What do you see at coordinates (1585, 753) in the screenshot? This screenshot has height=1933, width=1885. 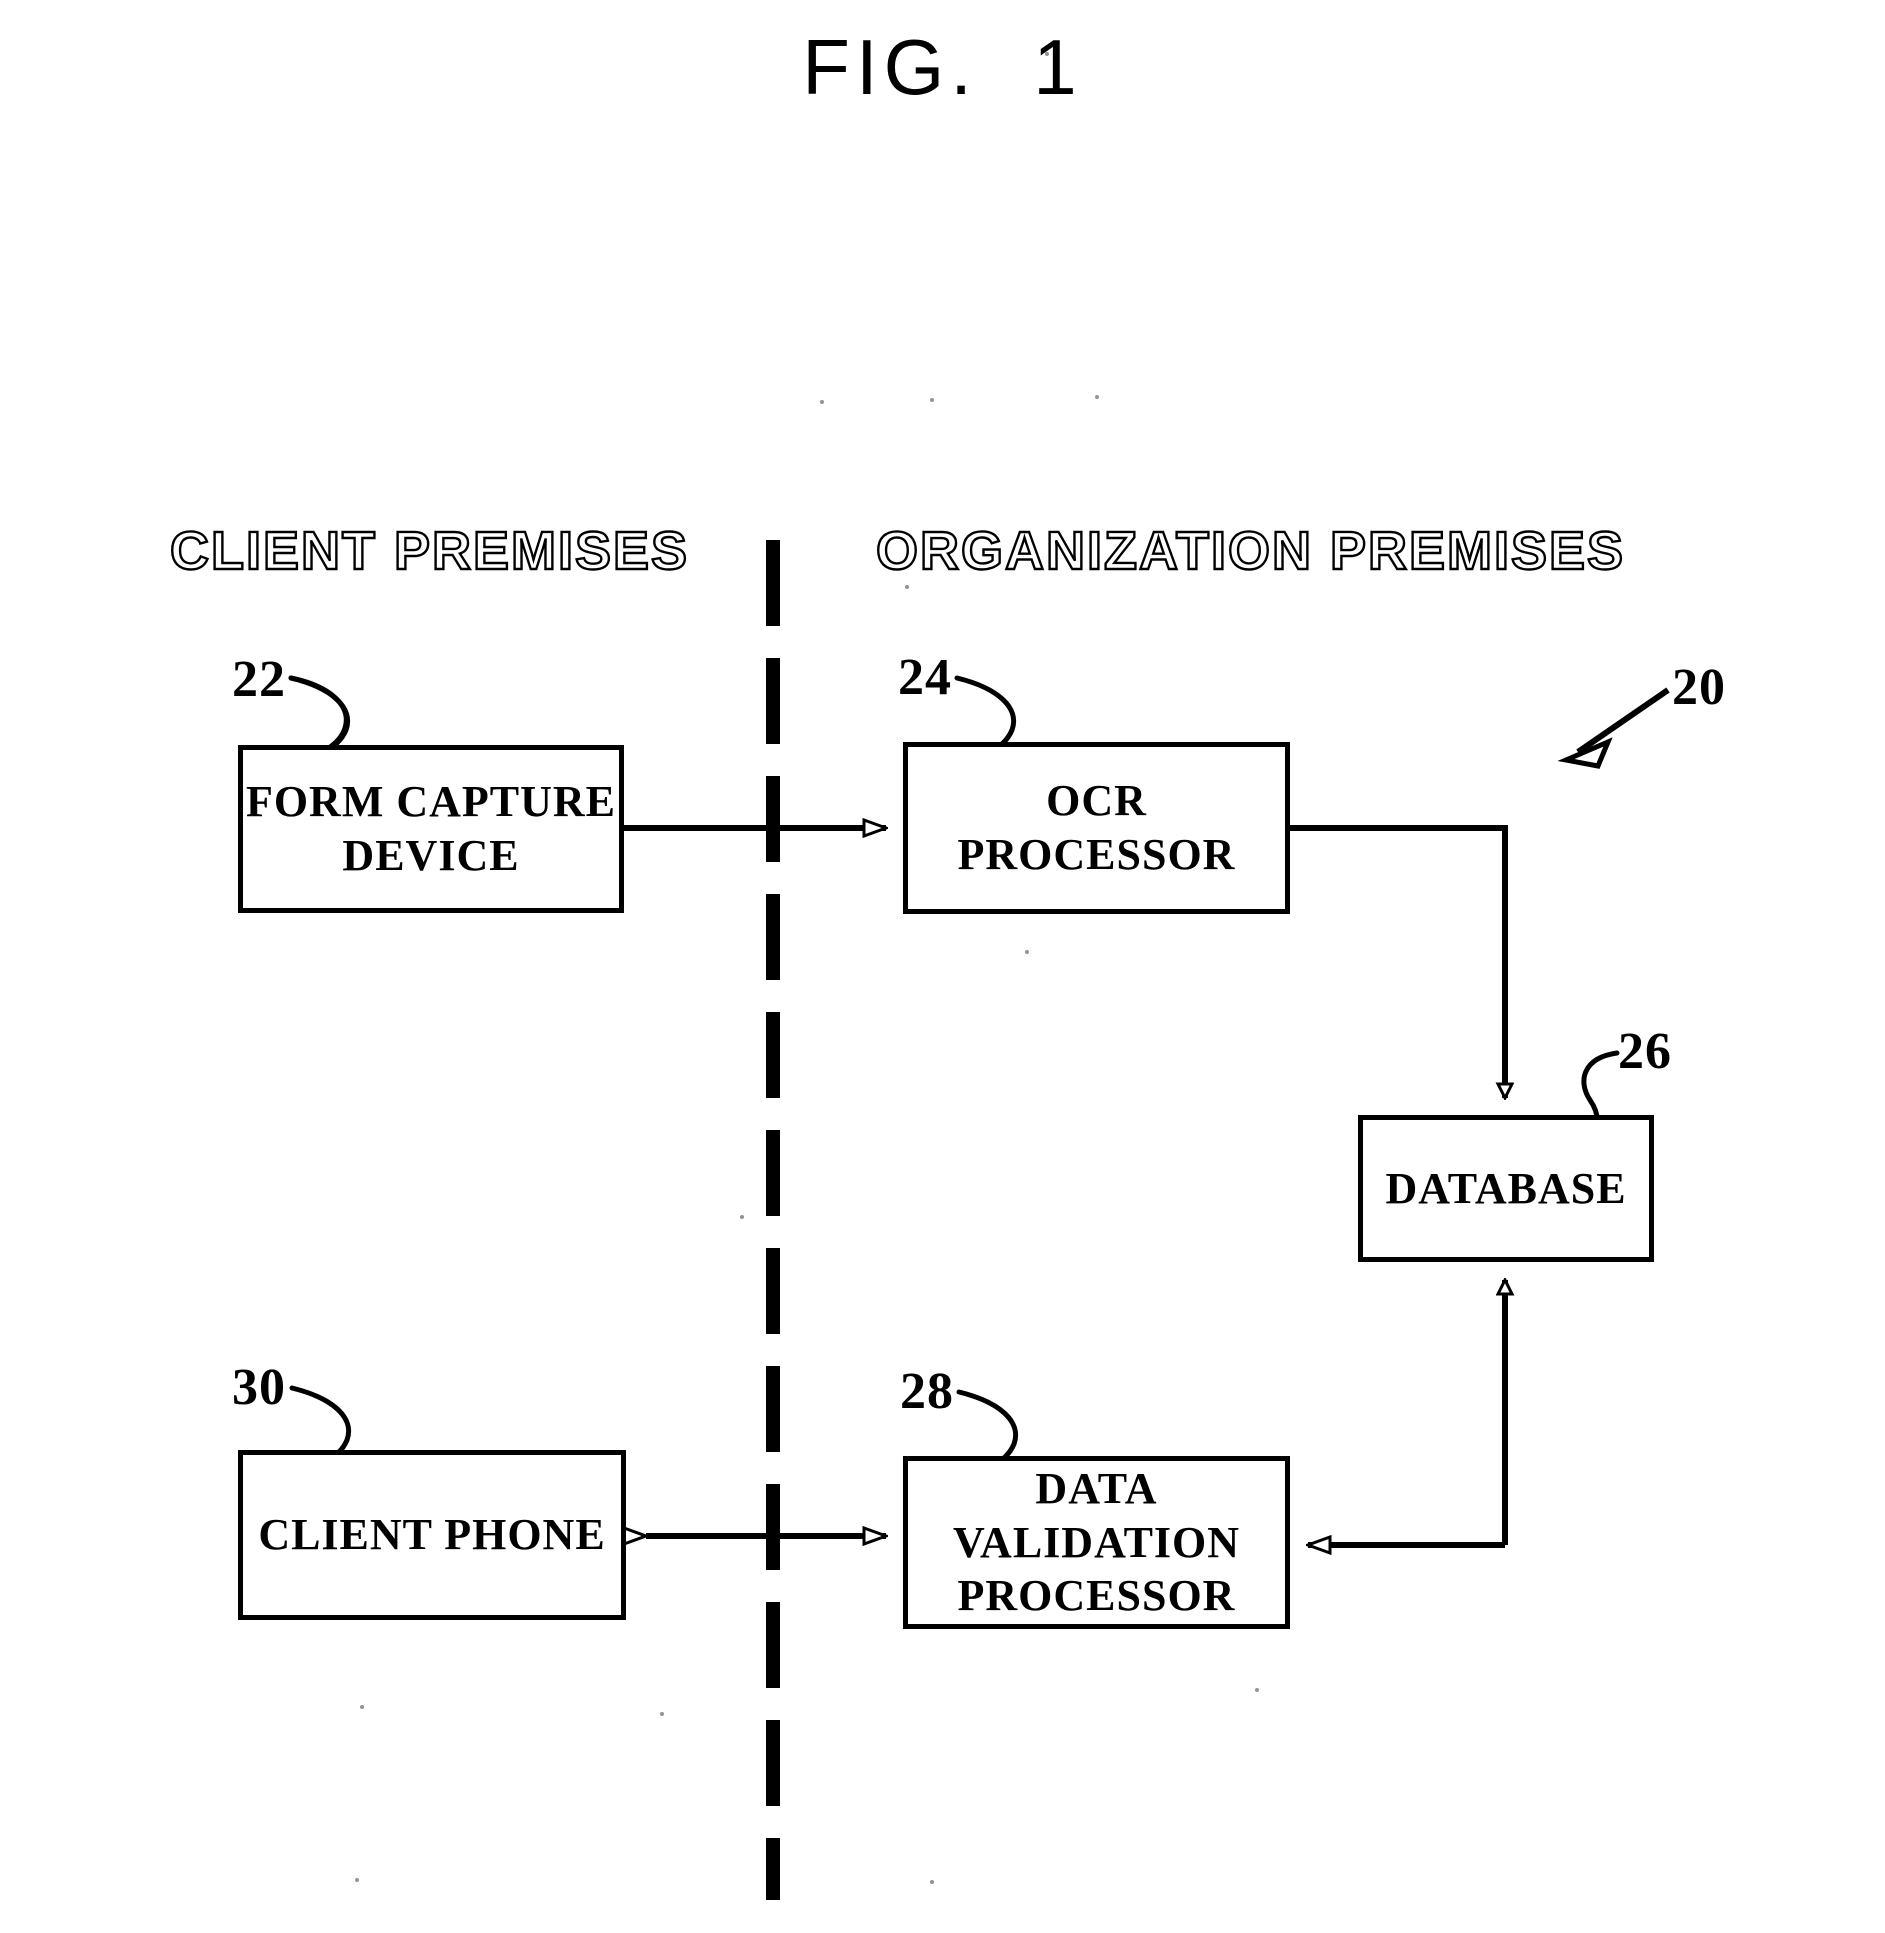 I see `system-pointer-20-arrowhead` at bounding box center [1585, 753].